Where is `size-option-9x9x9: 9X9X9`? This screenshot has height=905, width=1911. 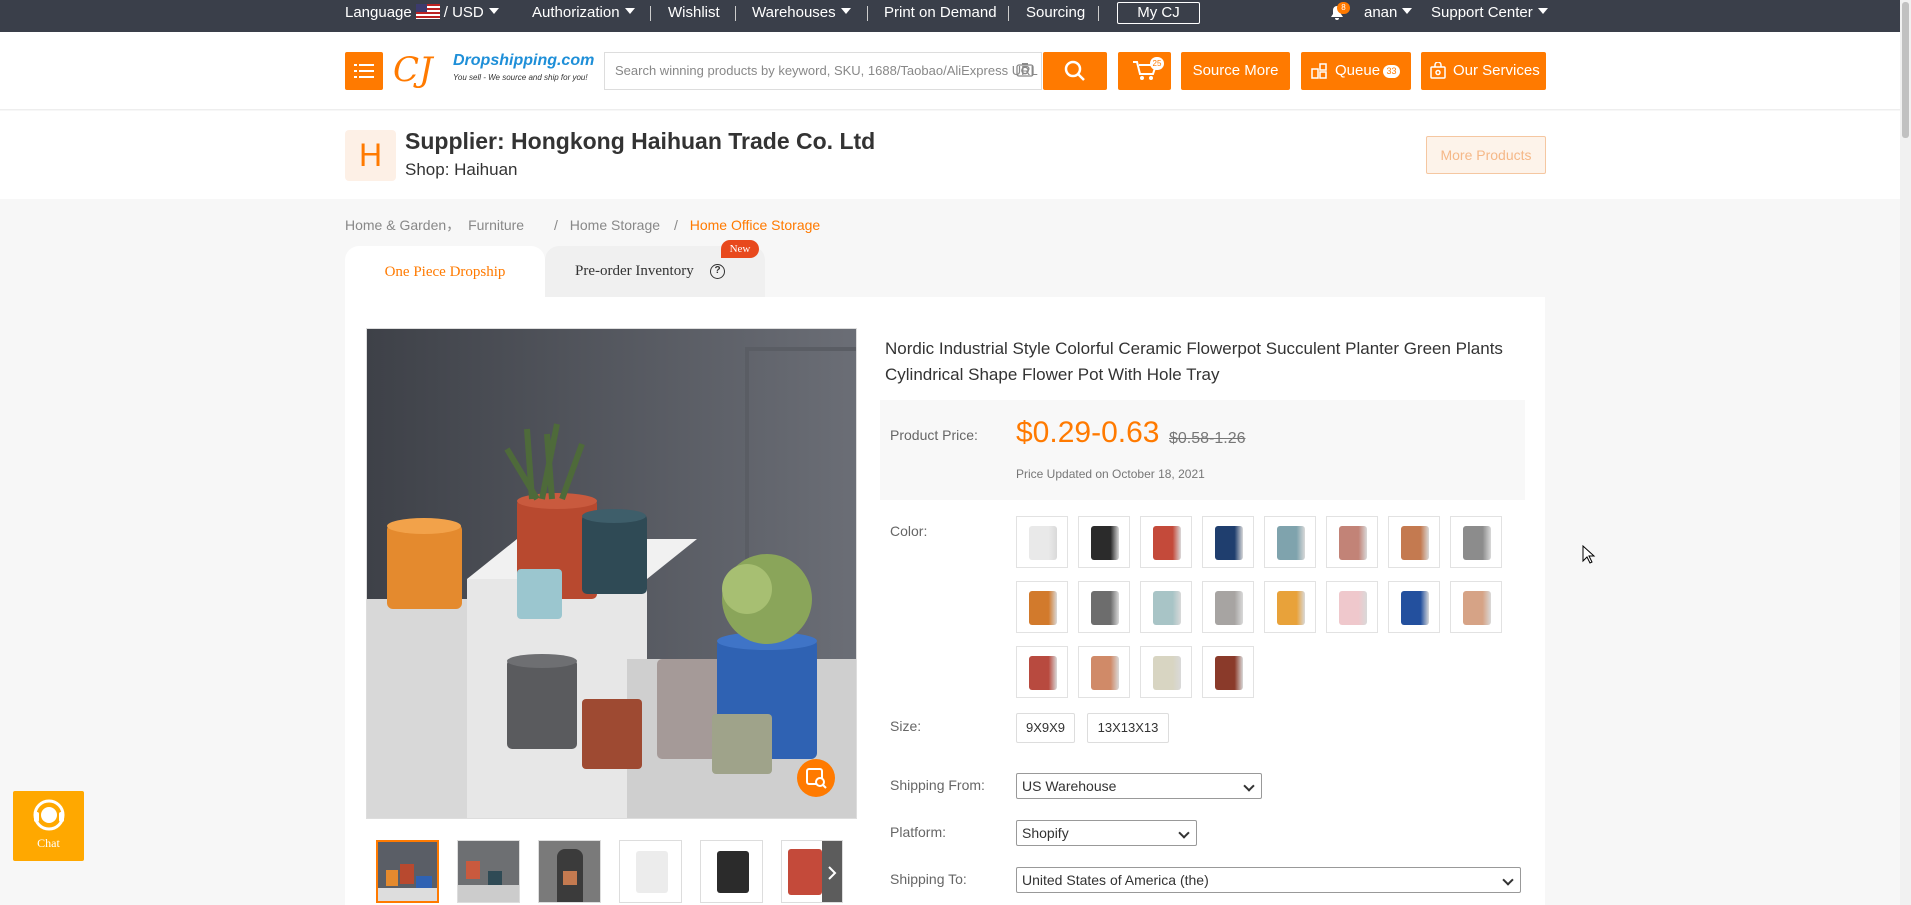
size-option-9x9x9: 9X9X9 is located at coordinates (1045, 728).